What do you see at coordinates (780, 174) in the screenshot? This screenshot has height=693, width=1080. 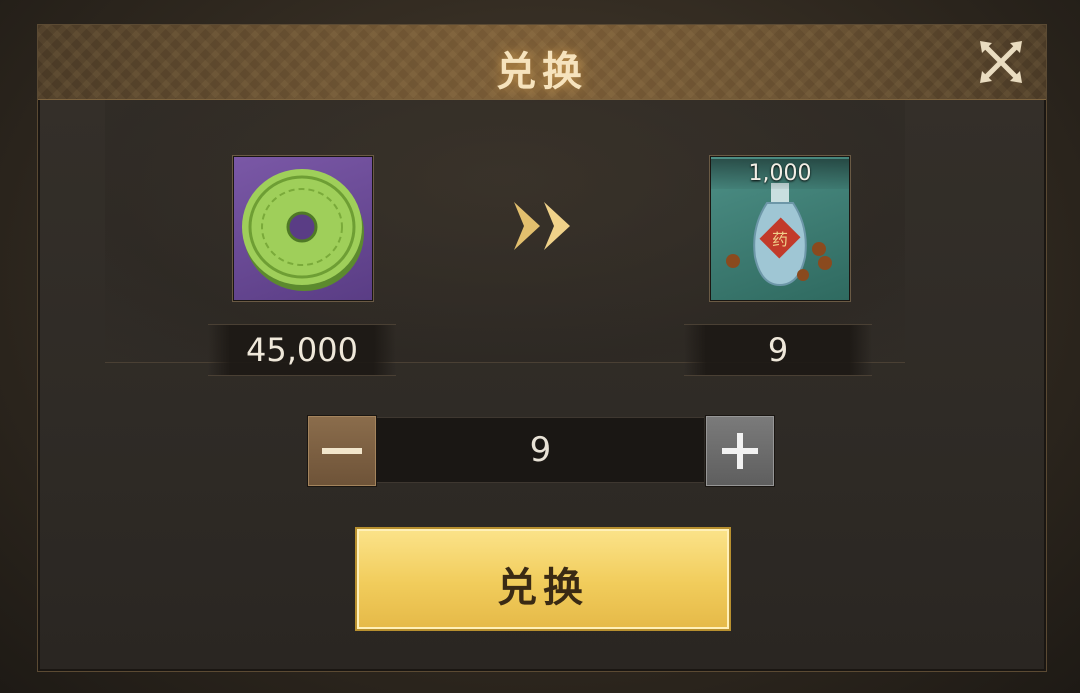 I see `target-stack-count: 1,000` at bounding box center [780, 174].